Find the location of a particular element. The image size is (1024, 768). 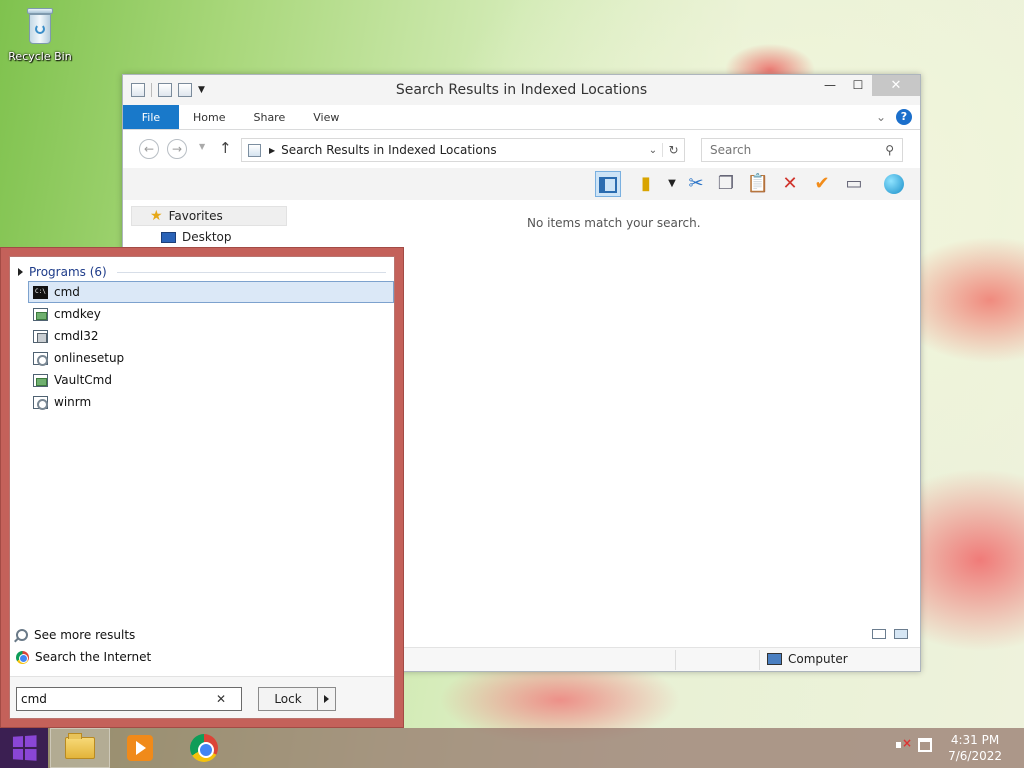

desktop-icon is located at coordinates (168, 237).